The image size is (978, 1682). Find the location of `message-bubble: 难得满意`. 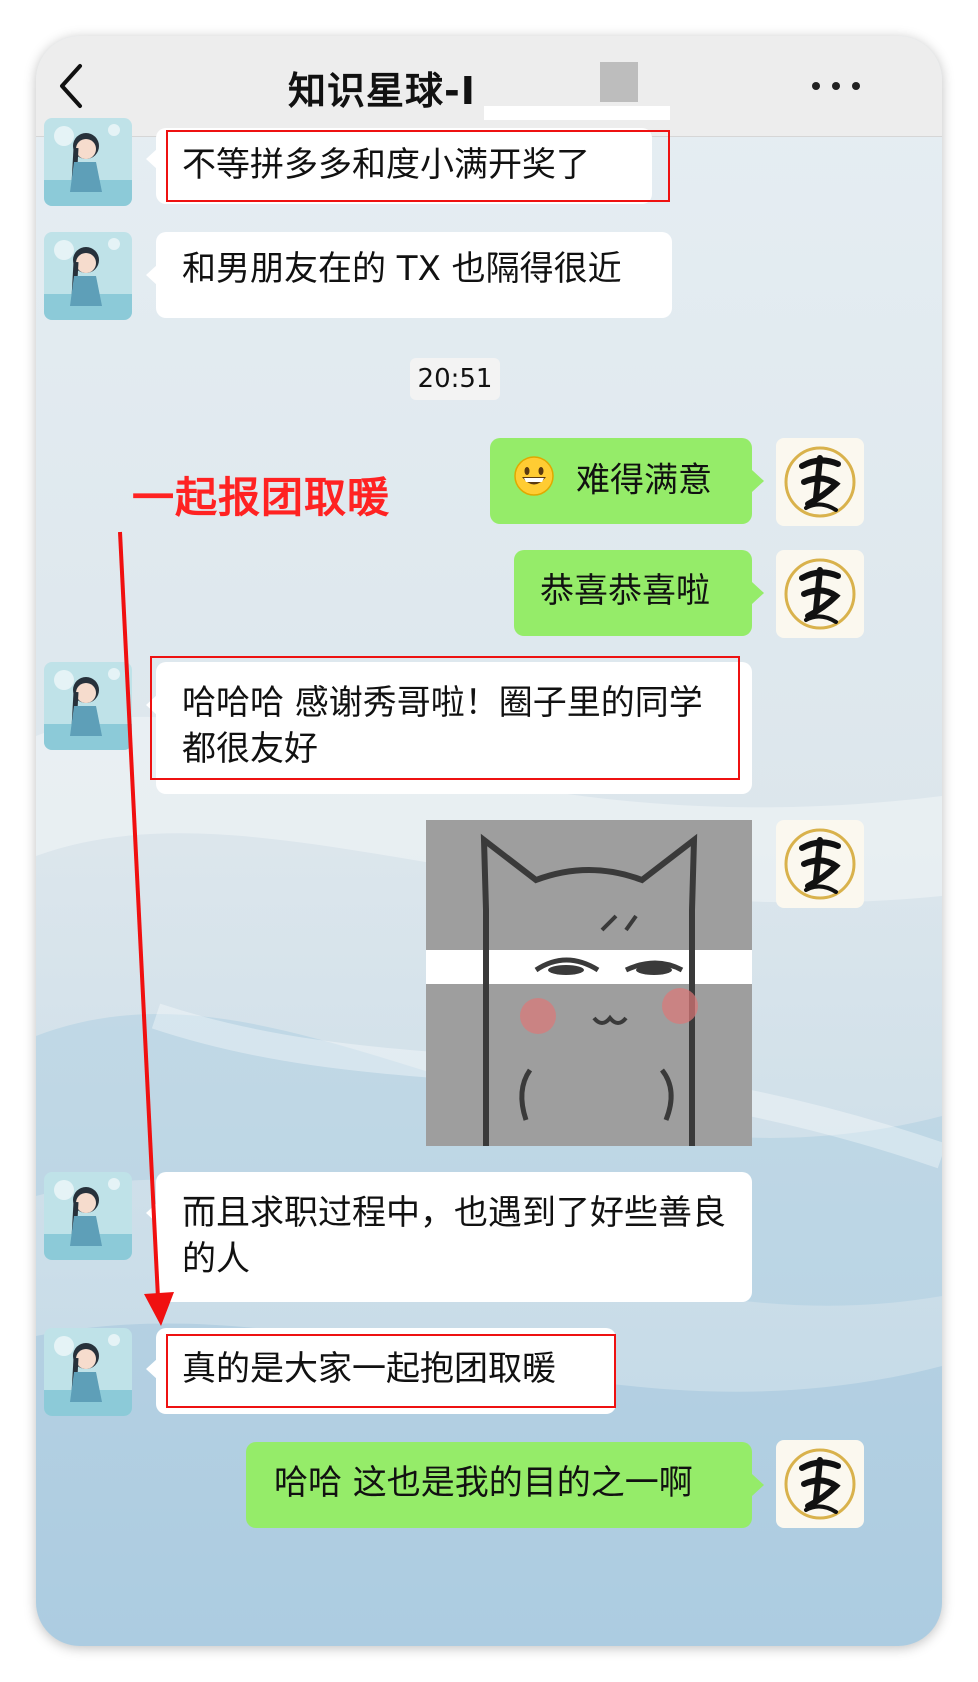

message-bubble: 难得满意 is located at coordinates (621, 481).